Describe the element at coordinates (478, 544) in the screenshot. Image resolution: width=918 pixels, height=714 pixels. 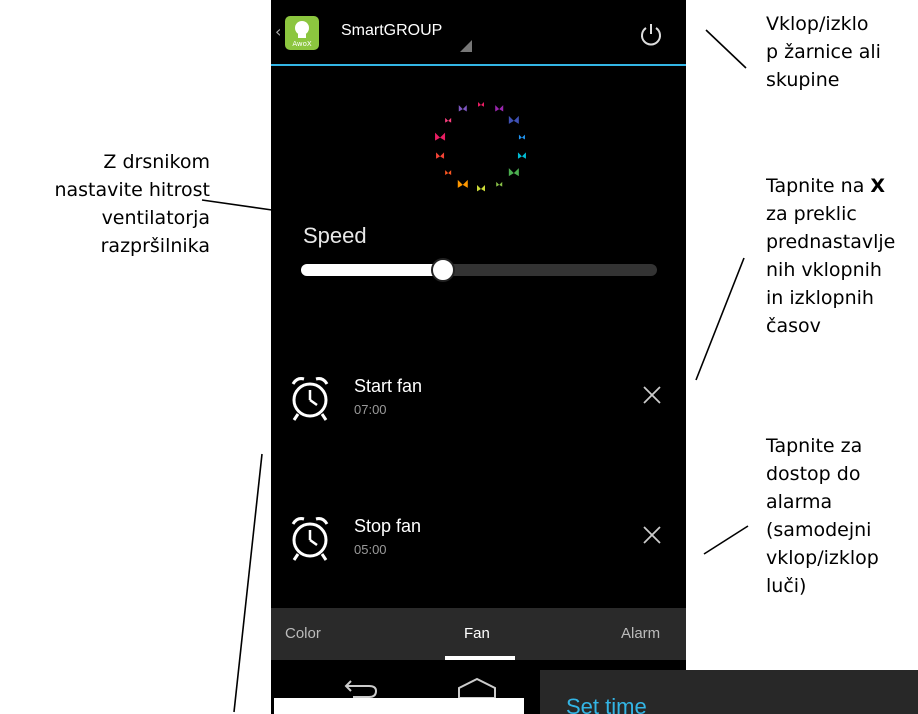
I see `alarm-item-stop-fan: Stop fan 05:00` at that location.